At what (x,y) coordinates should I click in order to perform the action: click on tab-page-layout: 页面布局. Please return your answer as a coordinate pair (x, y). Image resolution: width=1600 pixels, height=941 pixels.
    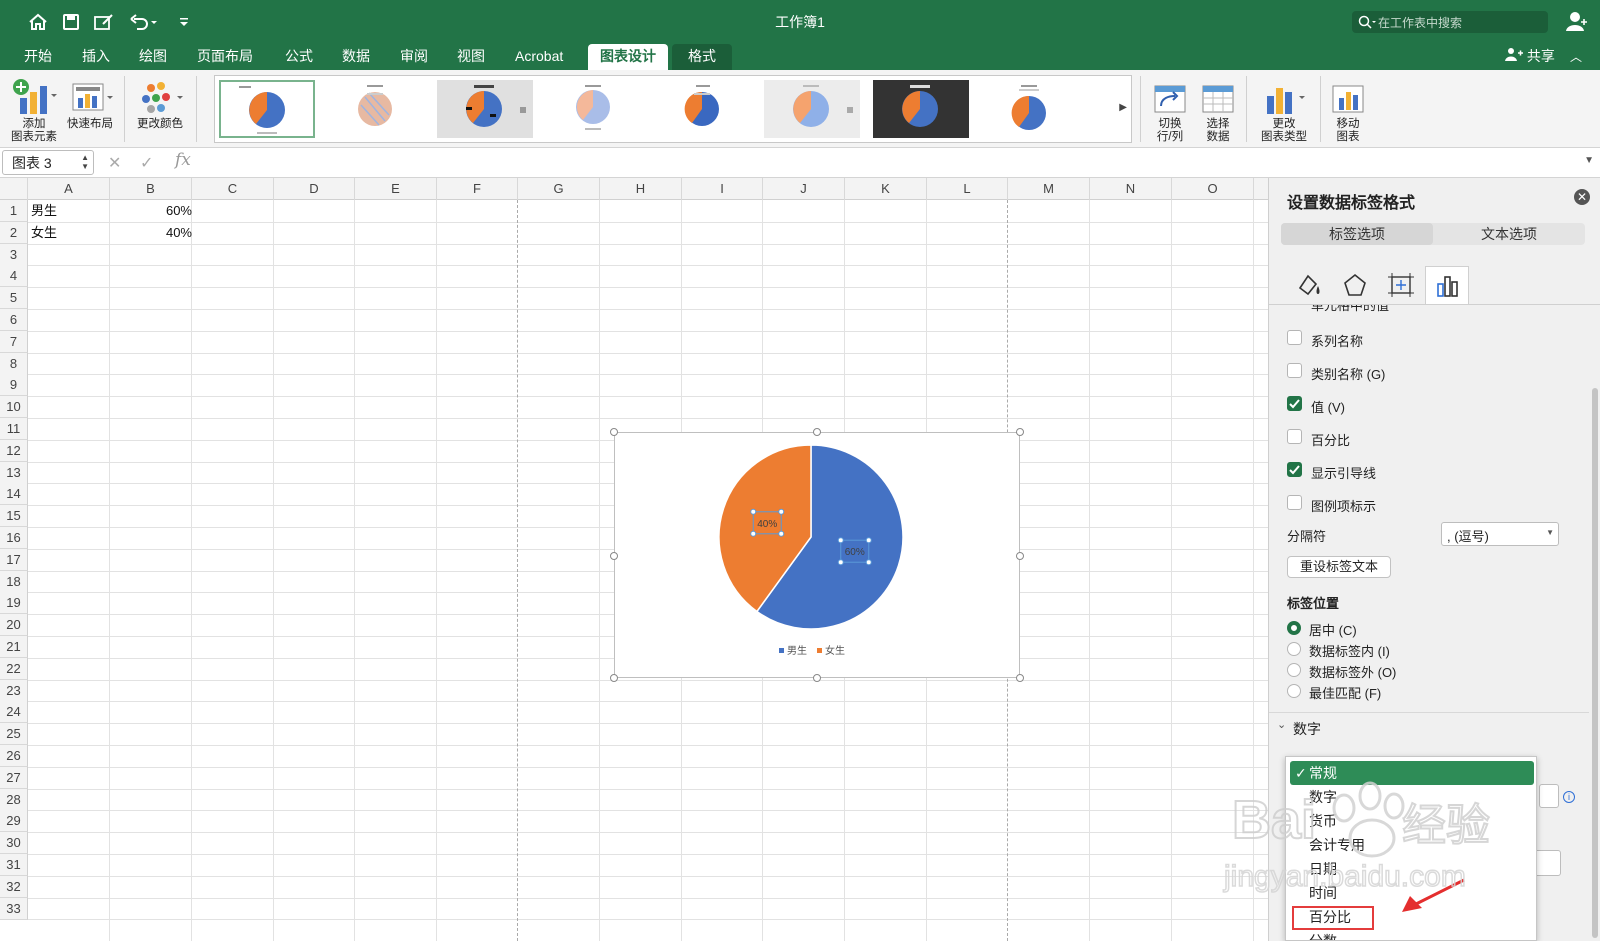
    Looking at the image, I should click on (225, 57).